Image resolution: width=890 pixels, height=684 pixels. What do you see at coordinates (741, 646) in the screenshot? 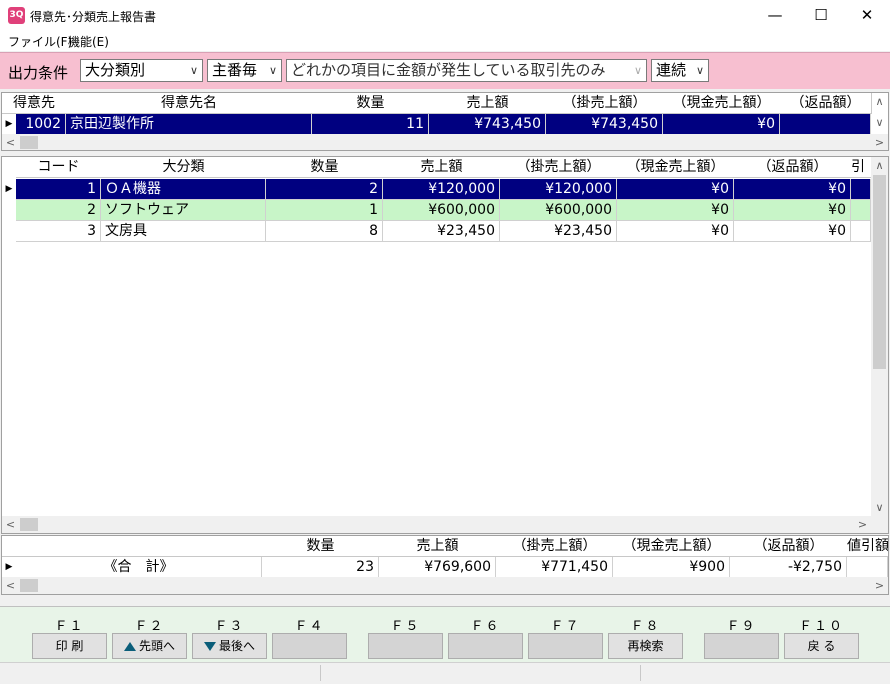
I see `f9-button` at bounding box center [741, 646].